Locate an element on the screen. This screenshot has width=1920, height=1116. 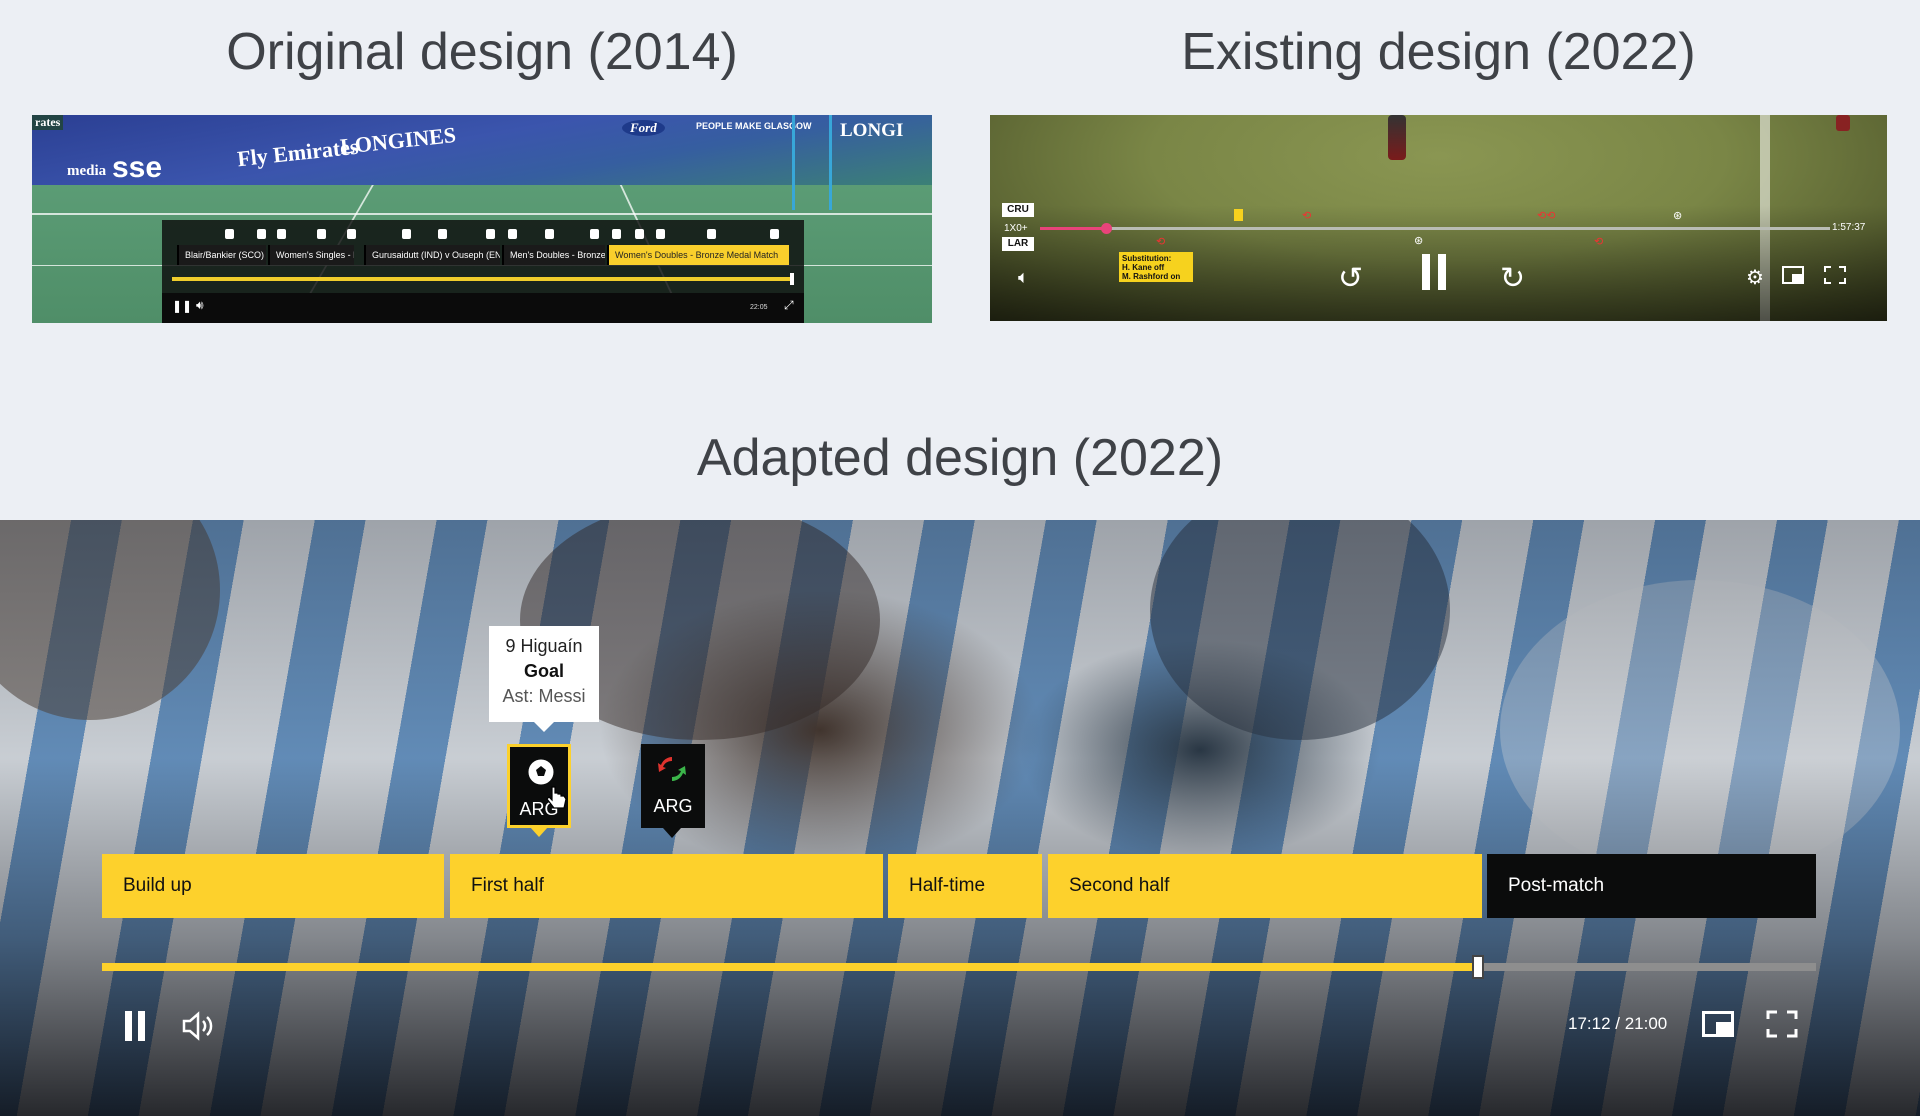
pip-button is located at coordinates (1718, 1024).